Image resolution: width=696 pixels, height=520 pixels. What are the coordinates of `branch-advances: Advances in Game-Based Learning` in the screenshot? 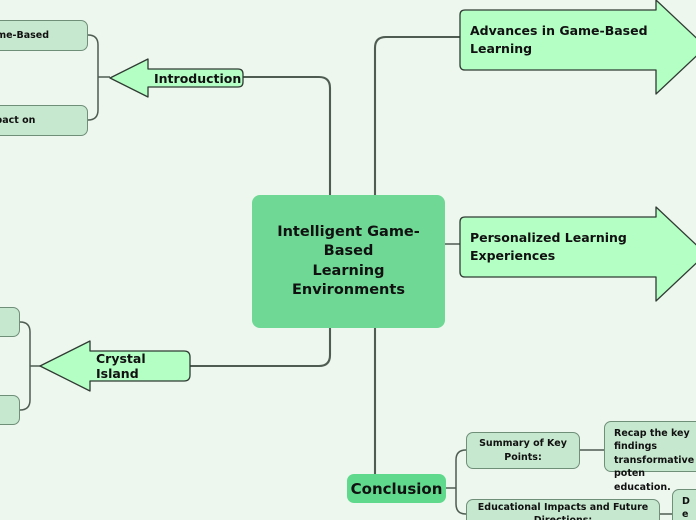 It's located at (577, 47).